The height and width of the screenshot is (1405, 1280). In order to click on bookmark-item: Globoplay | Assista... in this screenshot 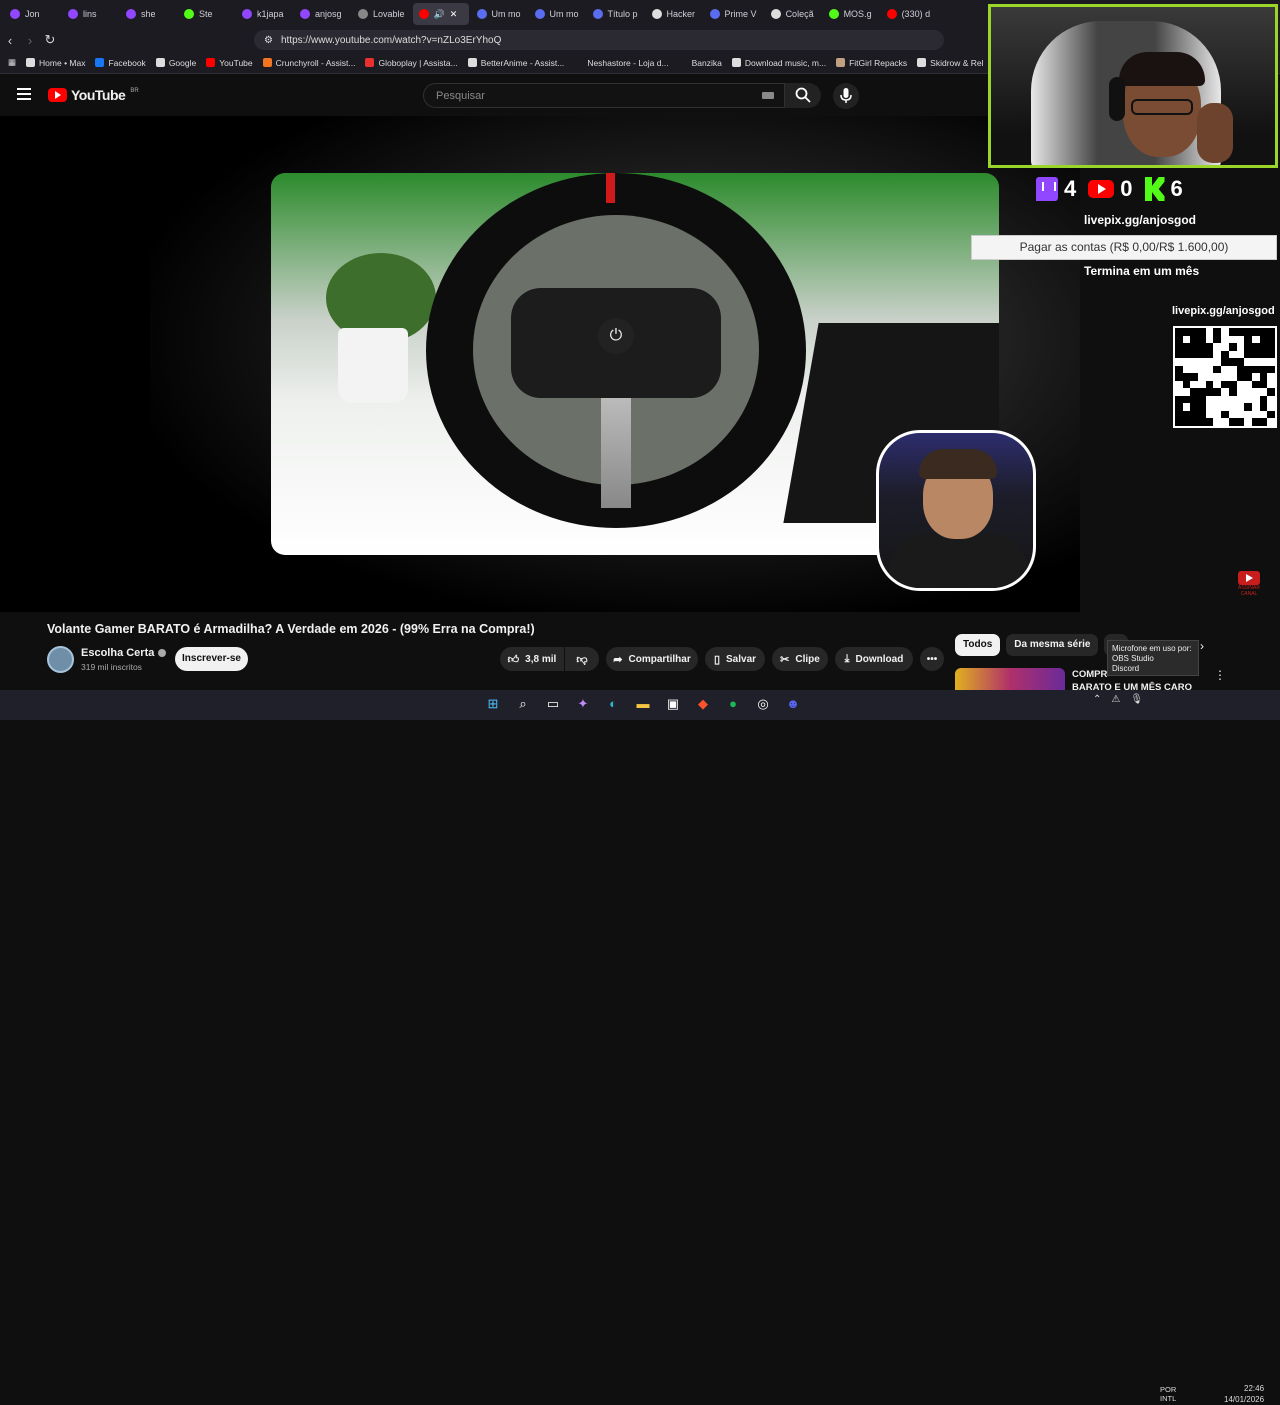, I will do `click(411, 63)`.